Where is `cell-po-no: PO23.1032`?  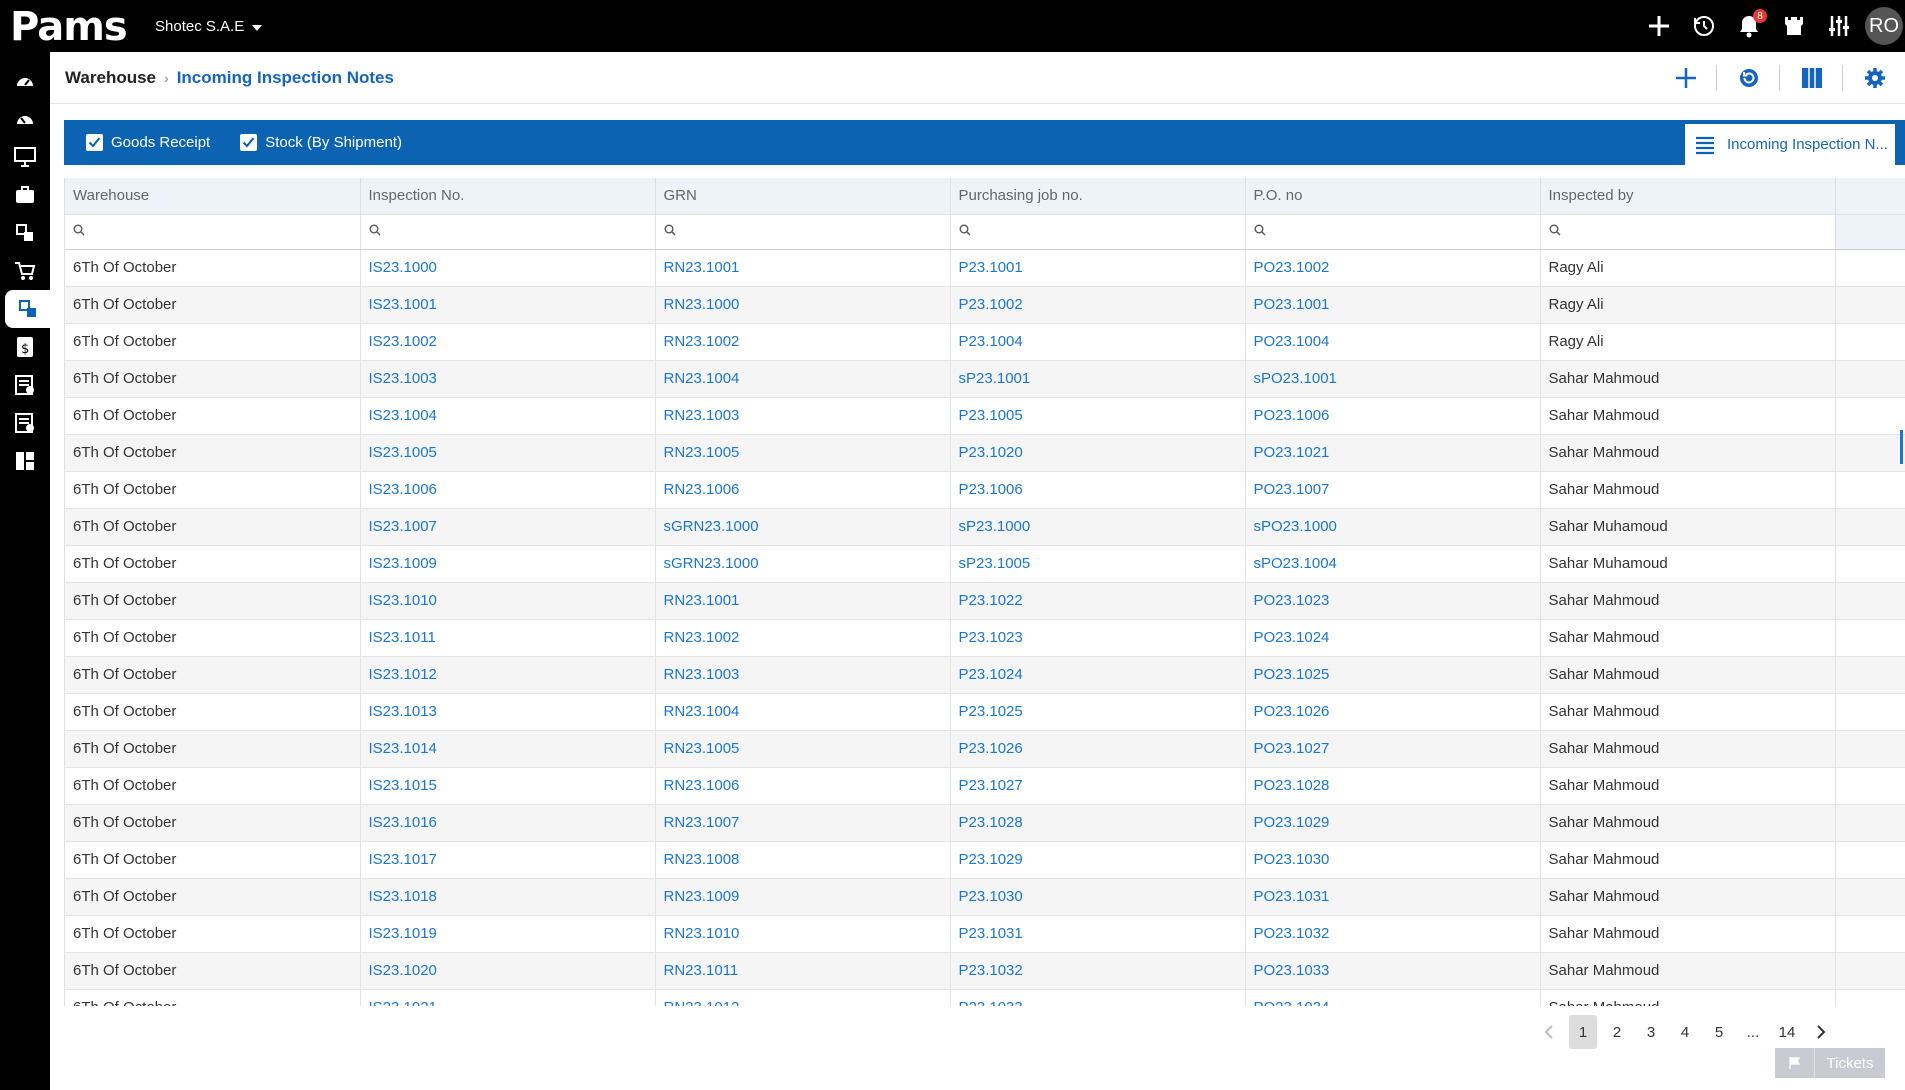
cell-po-no: PO23.1032 is located at coordinates (1393, 934).